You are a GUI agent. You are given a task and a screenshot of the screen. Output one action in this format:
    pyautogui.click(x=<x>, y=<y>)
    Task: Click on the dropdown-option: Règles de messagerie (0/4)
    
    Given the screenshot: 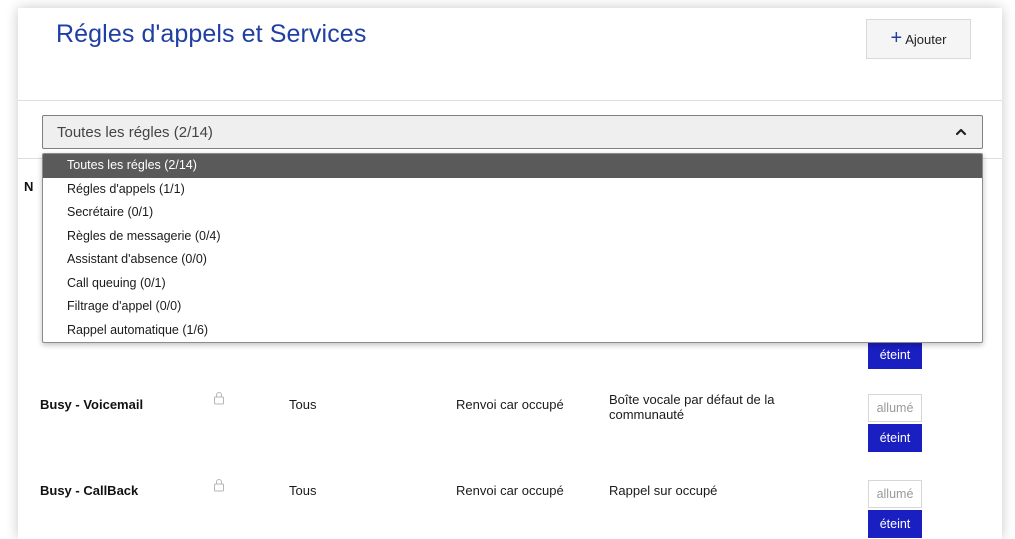 What is the action you would take?
    pyautogui.click(x=512, y=237)
    